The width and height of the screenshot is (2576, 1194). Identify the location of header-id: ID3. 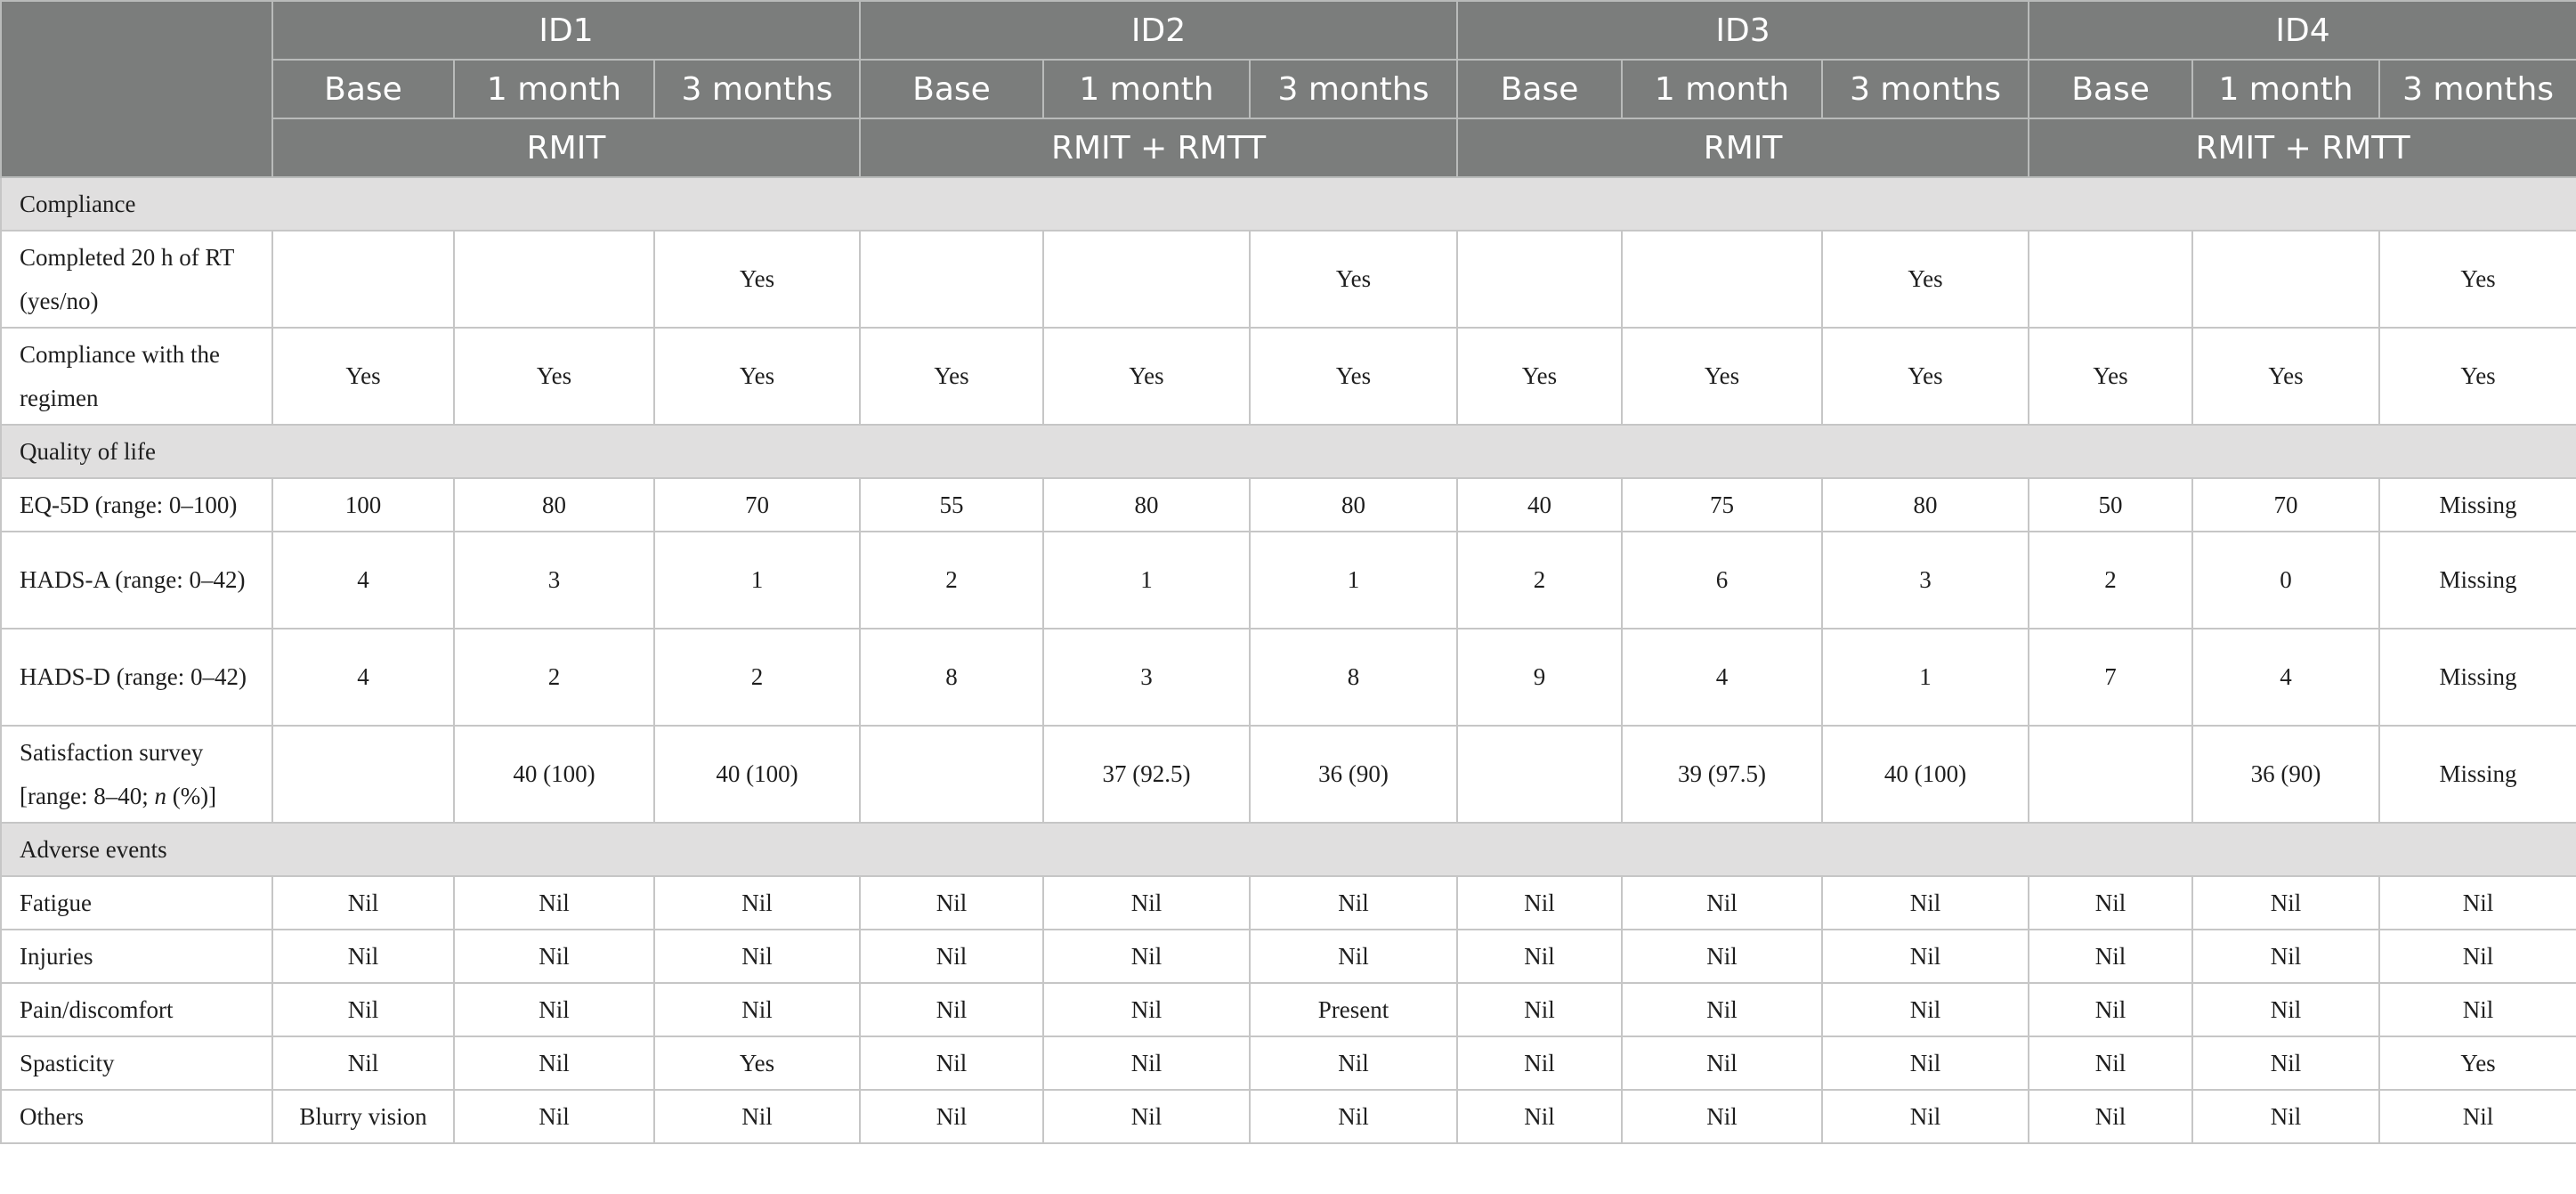
(1743, 31).